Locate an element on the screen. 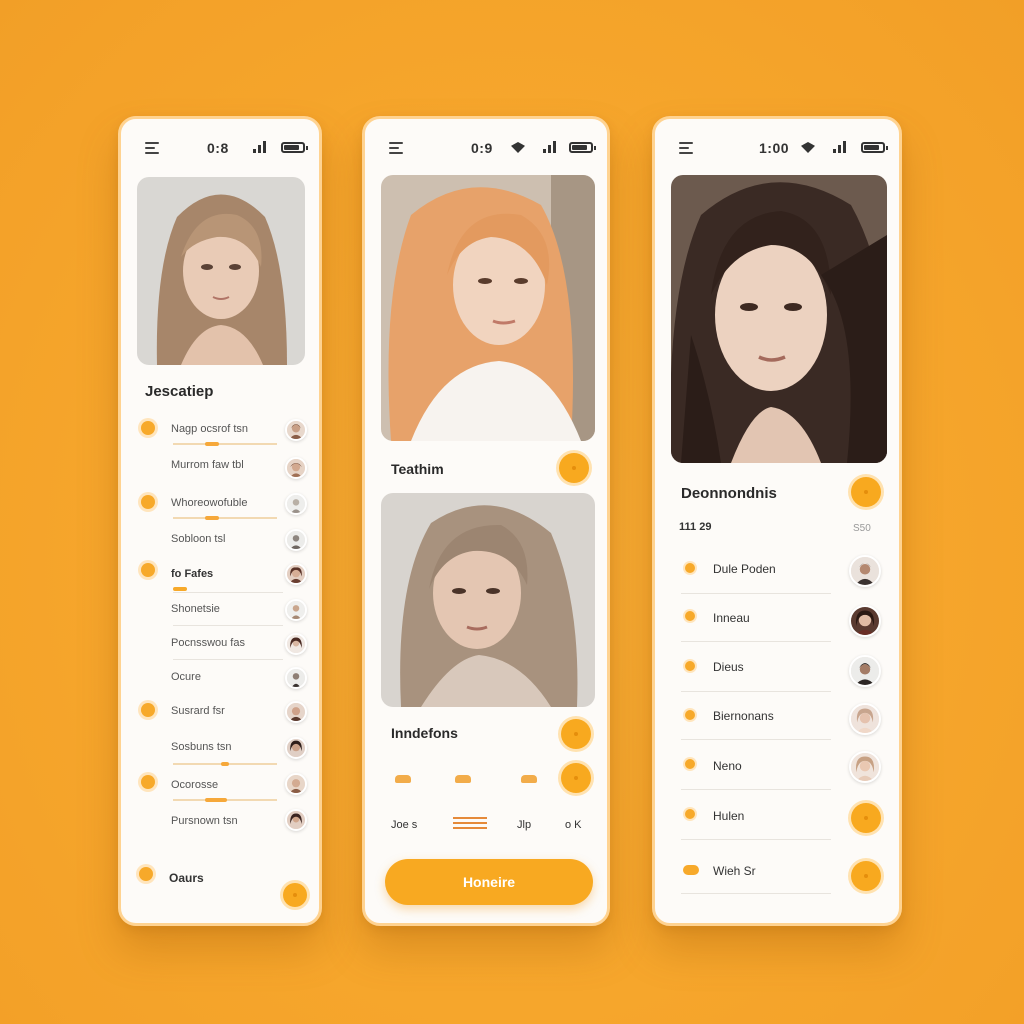  list-item: Dieus is located at coordinates (728, 667).